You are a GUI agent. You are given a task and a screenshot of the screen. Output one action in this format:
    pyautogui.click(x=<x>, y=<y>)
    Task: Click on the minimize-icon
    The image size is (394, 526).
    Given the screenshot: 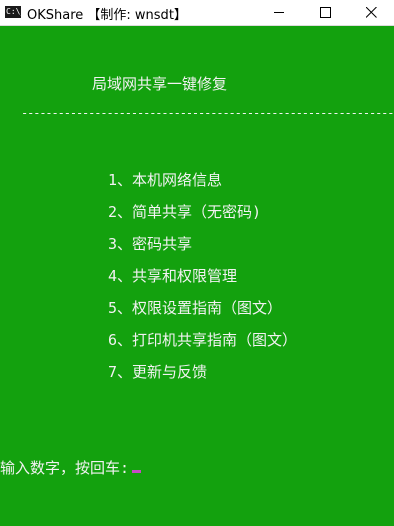 What is the action you would take?
    pyautogui.click(x=279, y=12)
    